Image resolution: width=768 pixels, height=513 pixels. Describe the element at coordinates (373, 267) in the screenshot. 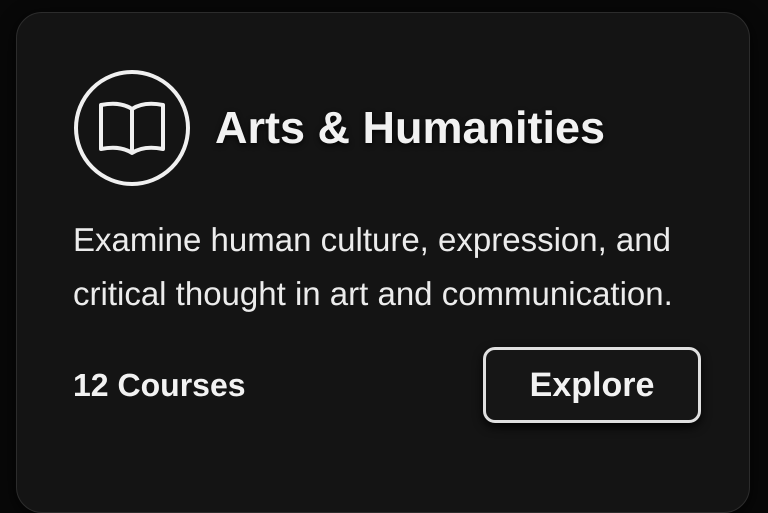

I see `card-description: Examine human culture, expression, and critical thought in art and communication.` at that location.